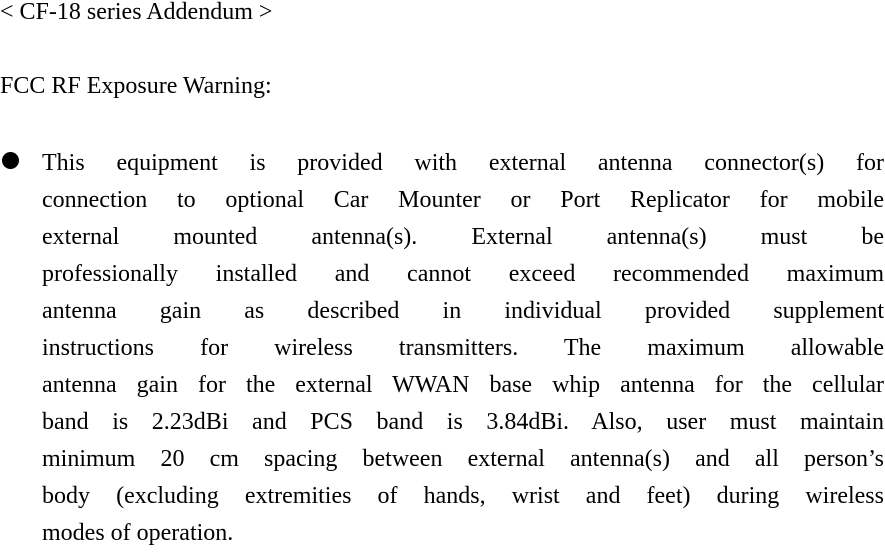 Image resolution: width=885 pixels, height=553 pixels. What do you see at coordinates (10, 160) in the screenshot?
I see `bullet-icon` at bounding box center [10, 160].